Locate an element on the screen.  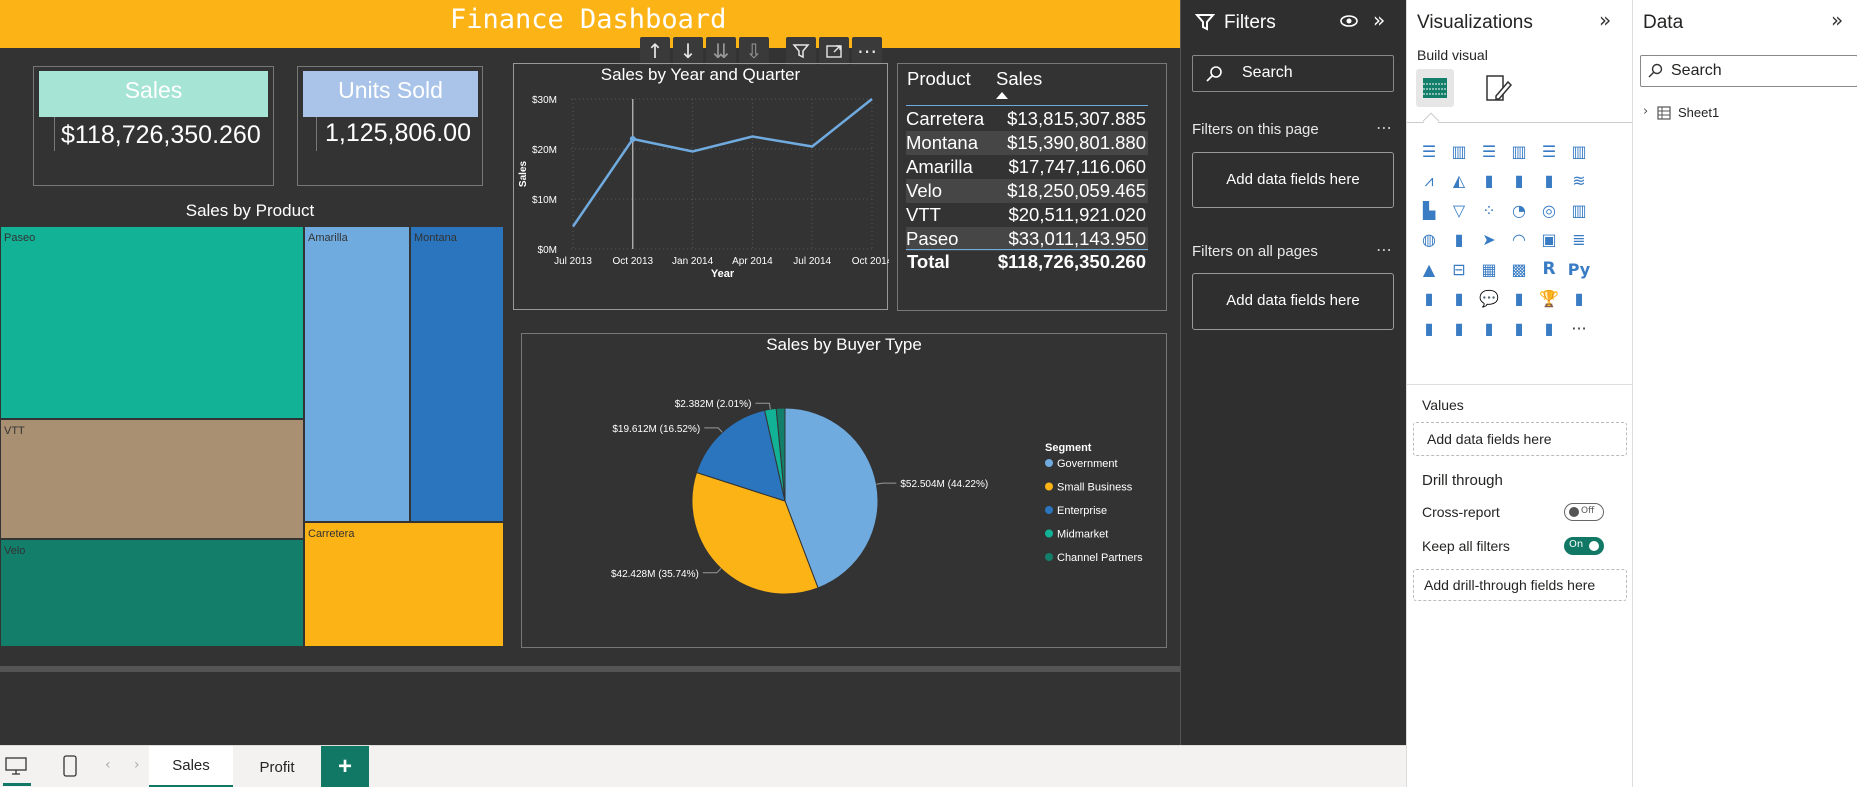
gauge-icon: ◠ is located at coordinates (1519, 240).